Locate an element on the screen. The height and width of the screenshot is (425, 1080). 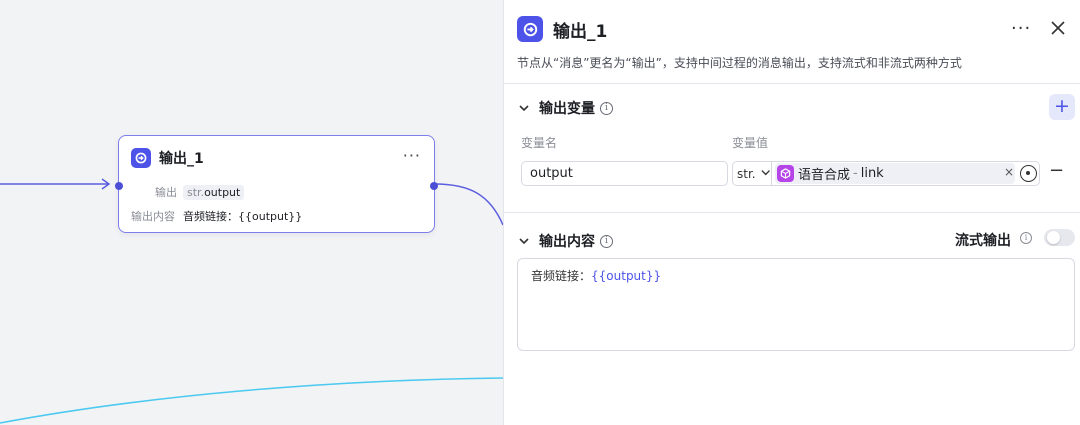
output-variables-header: 输出变量 i is located at coordinates (565, 108).